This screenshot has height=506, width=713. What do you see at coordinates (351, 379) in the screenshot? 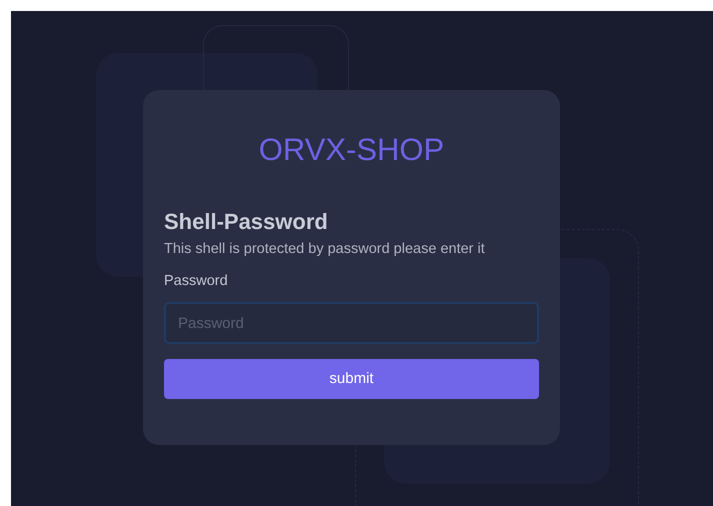
I see `submit-button: submit` at bounding box center [351, 379].